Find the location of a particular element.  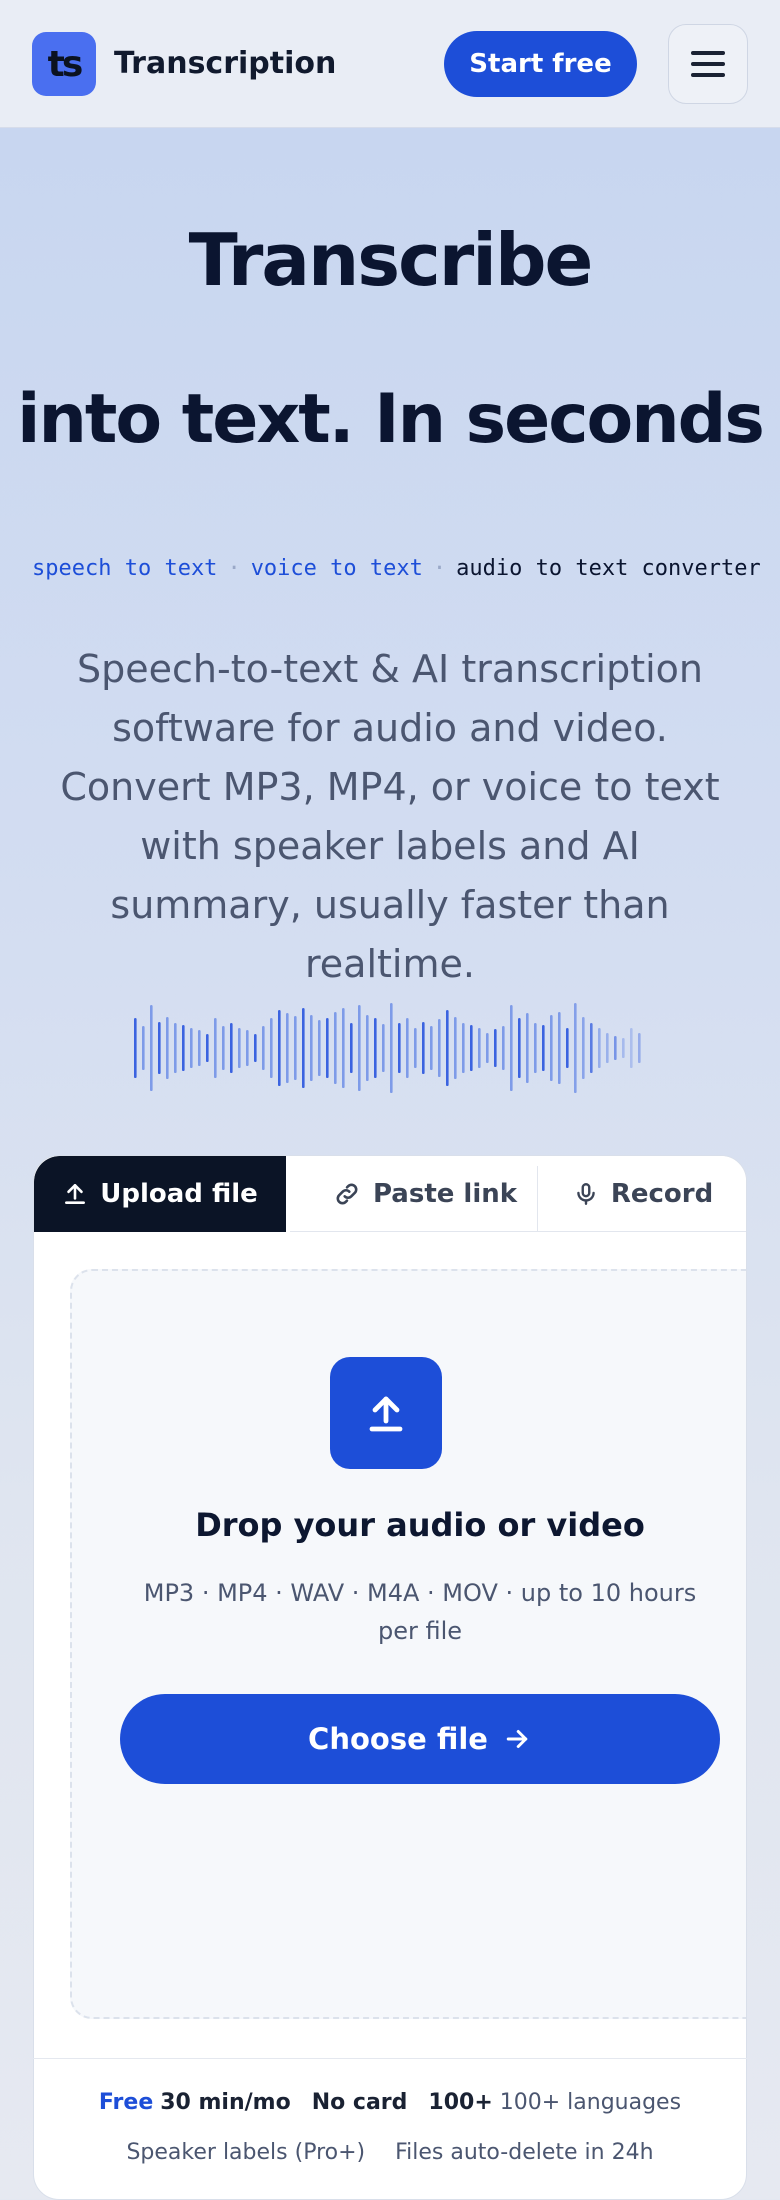

keyword-item: voice to text is located at coordinates (336, 568).